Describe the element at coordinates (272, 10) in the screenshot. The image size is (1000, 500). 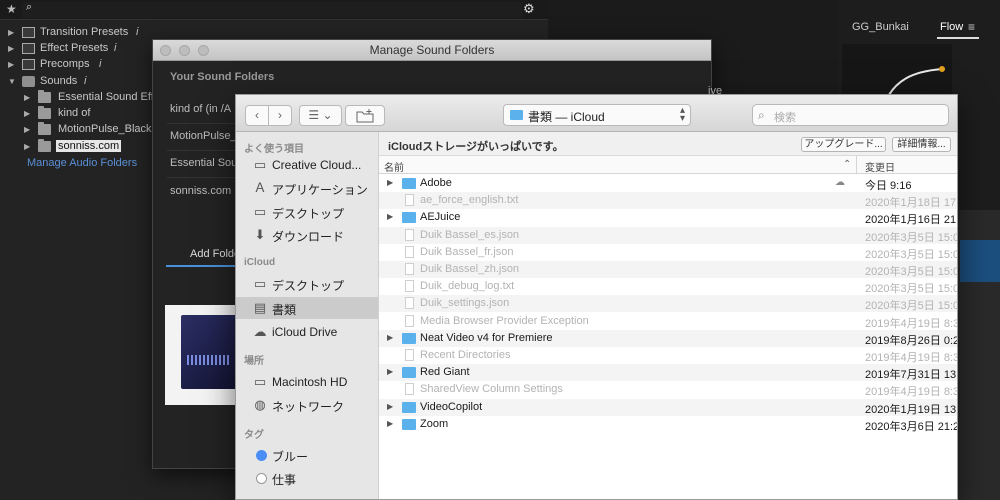
I see `effects-search-input` at that location.